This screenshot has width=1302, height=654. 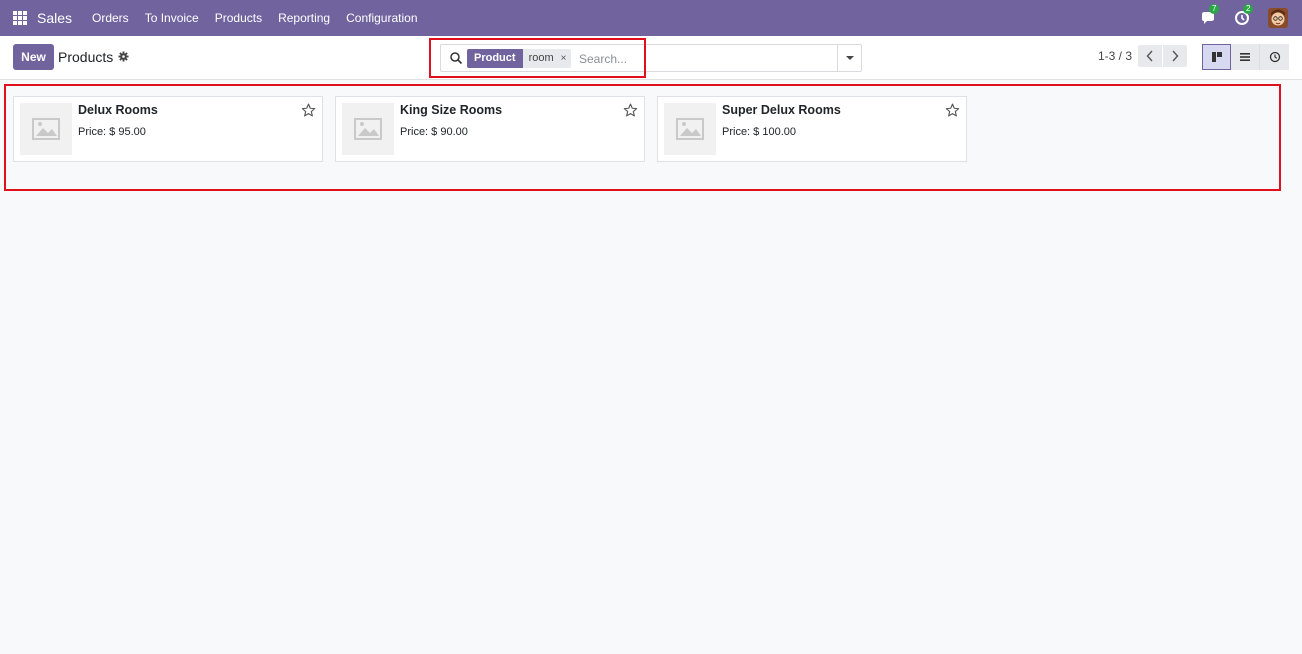 I want to click on messages-badge: 7, so click(x=1214, y=9).